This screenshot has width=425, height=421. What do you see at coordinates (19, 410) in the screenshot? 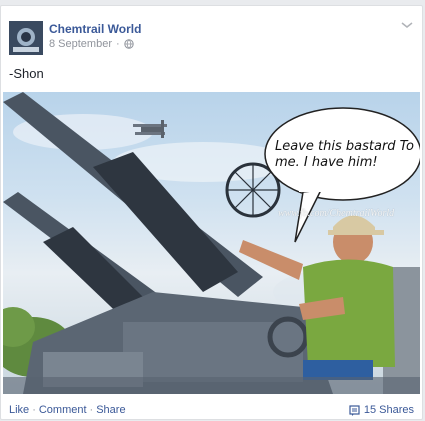
I see `like-link: Like` at bounding box center [19, 410].